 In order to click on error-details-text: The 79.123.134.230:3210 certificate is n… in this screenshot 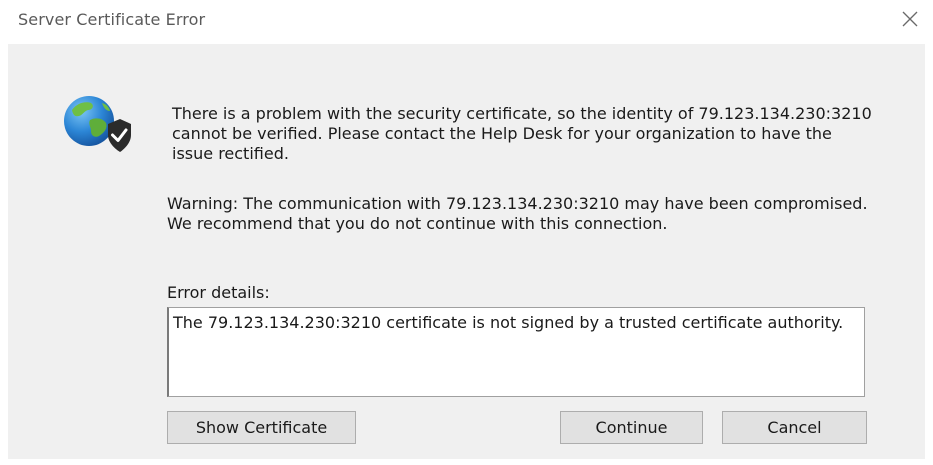, I will do `click(516, 352)`.